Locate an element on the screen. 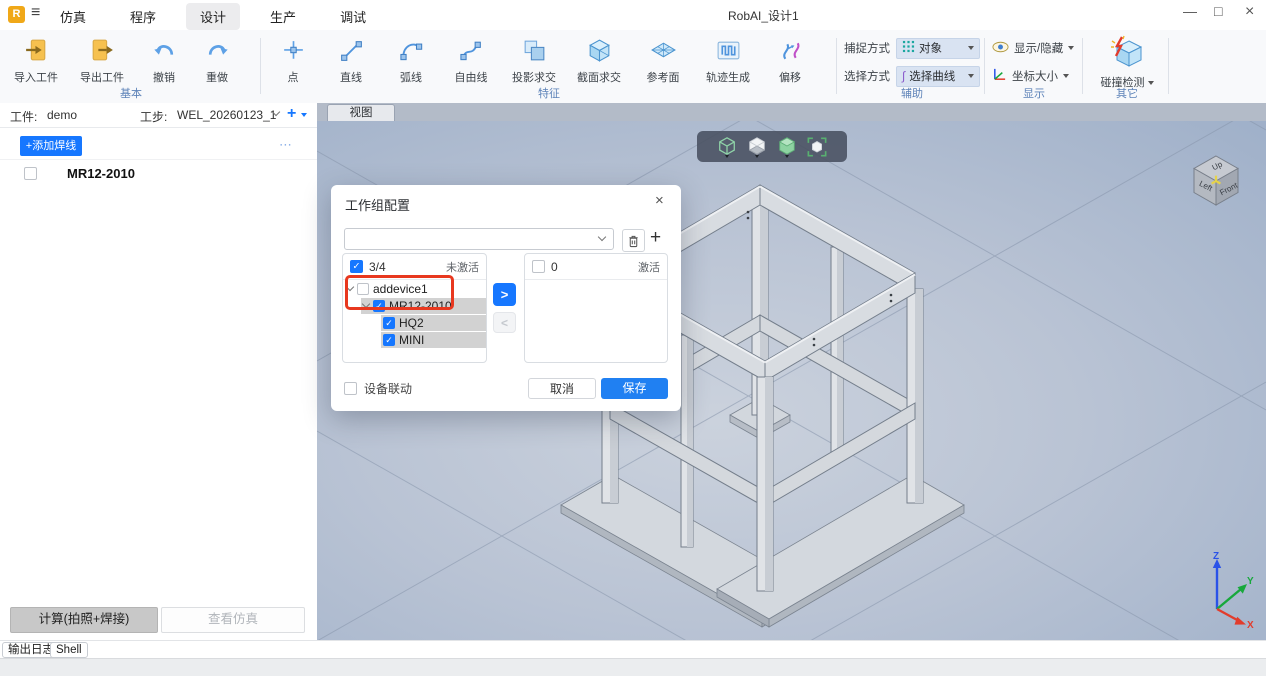 The image size is (1266, 676). workgroup-combobox is located at coordinates (479, 239).